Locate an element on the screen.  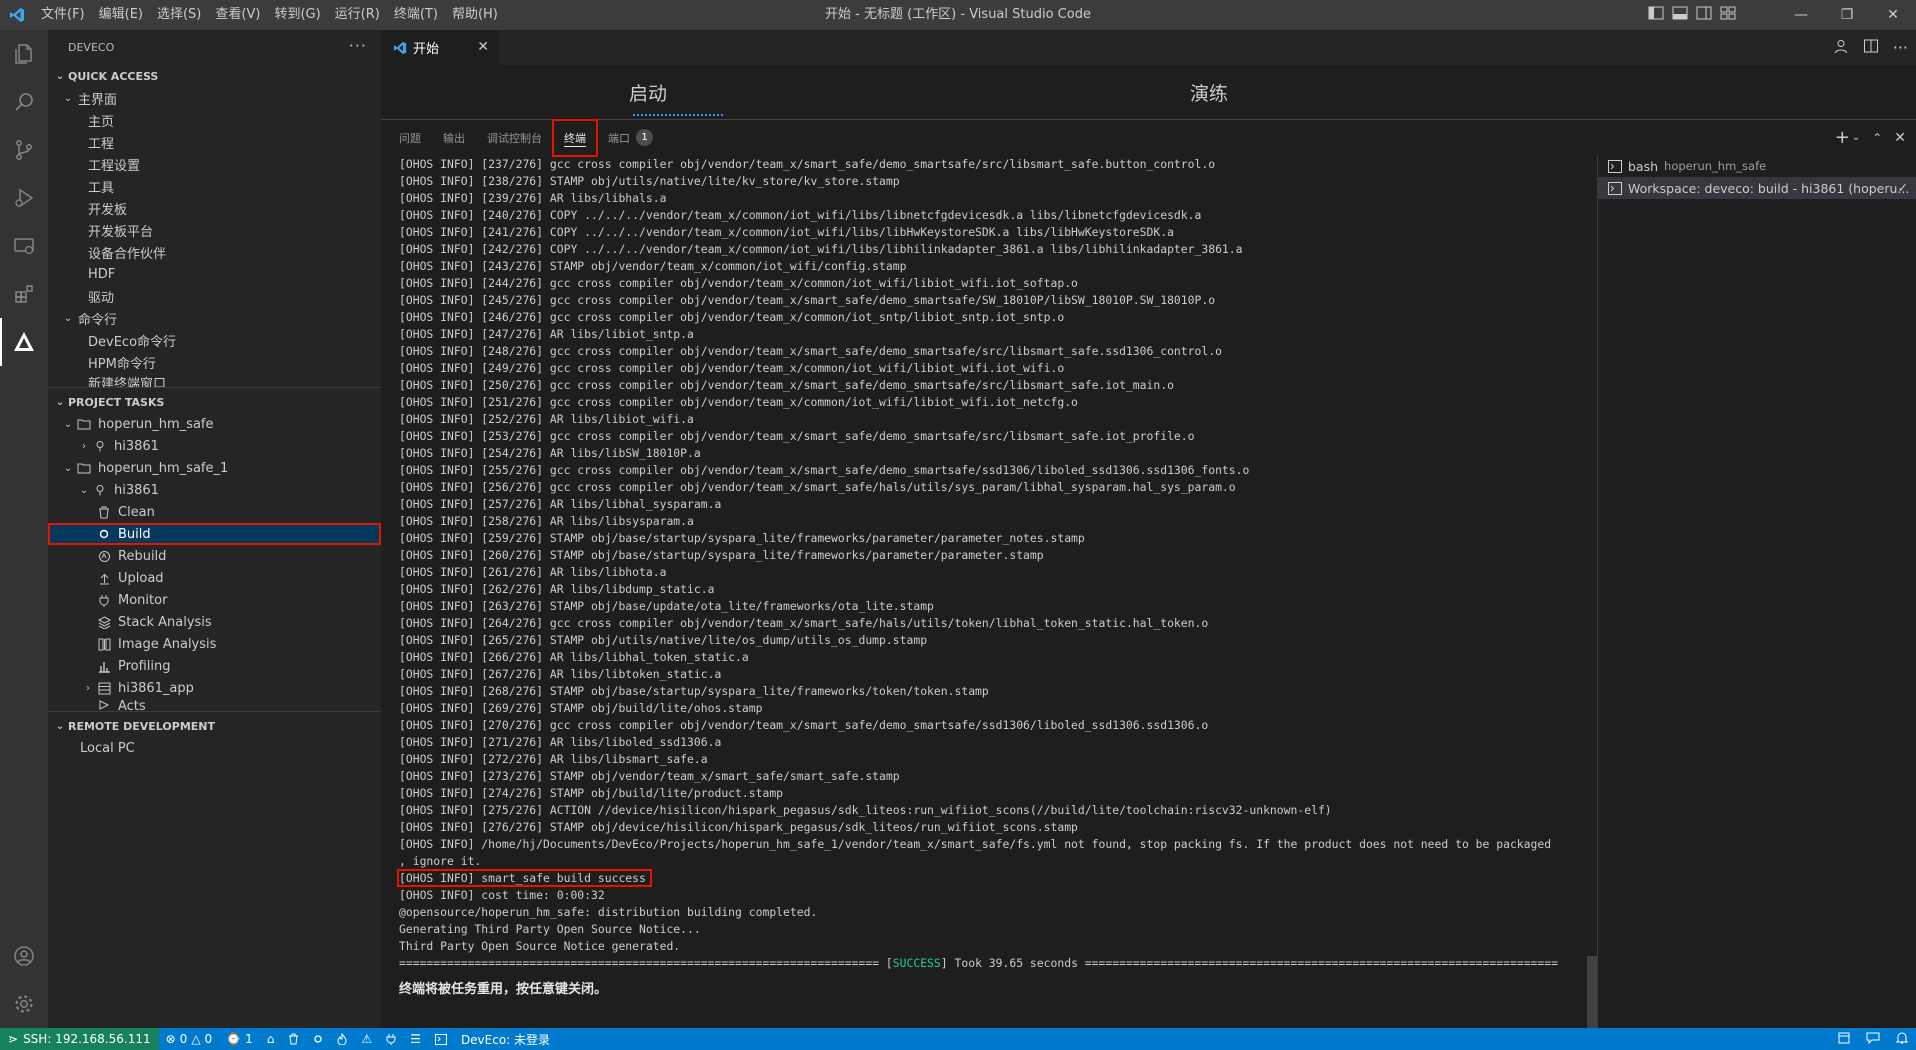
ports-status: ⌚ 1 is located at coordinates (239, 1039).